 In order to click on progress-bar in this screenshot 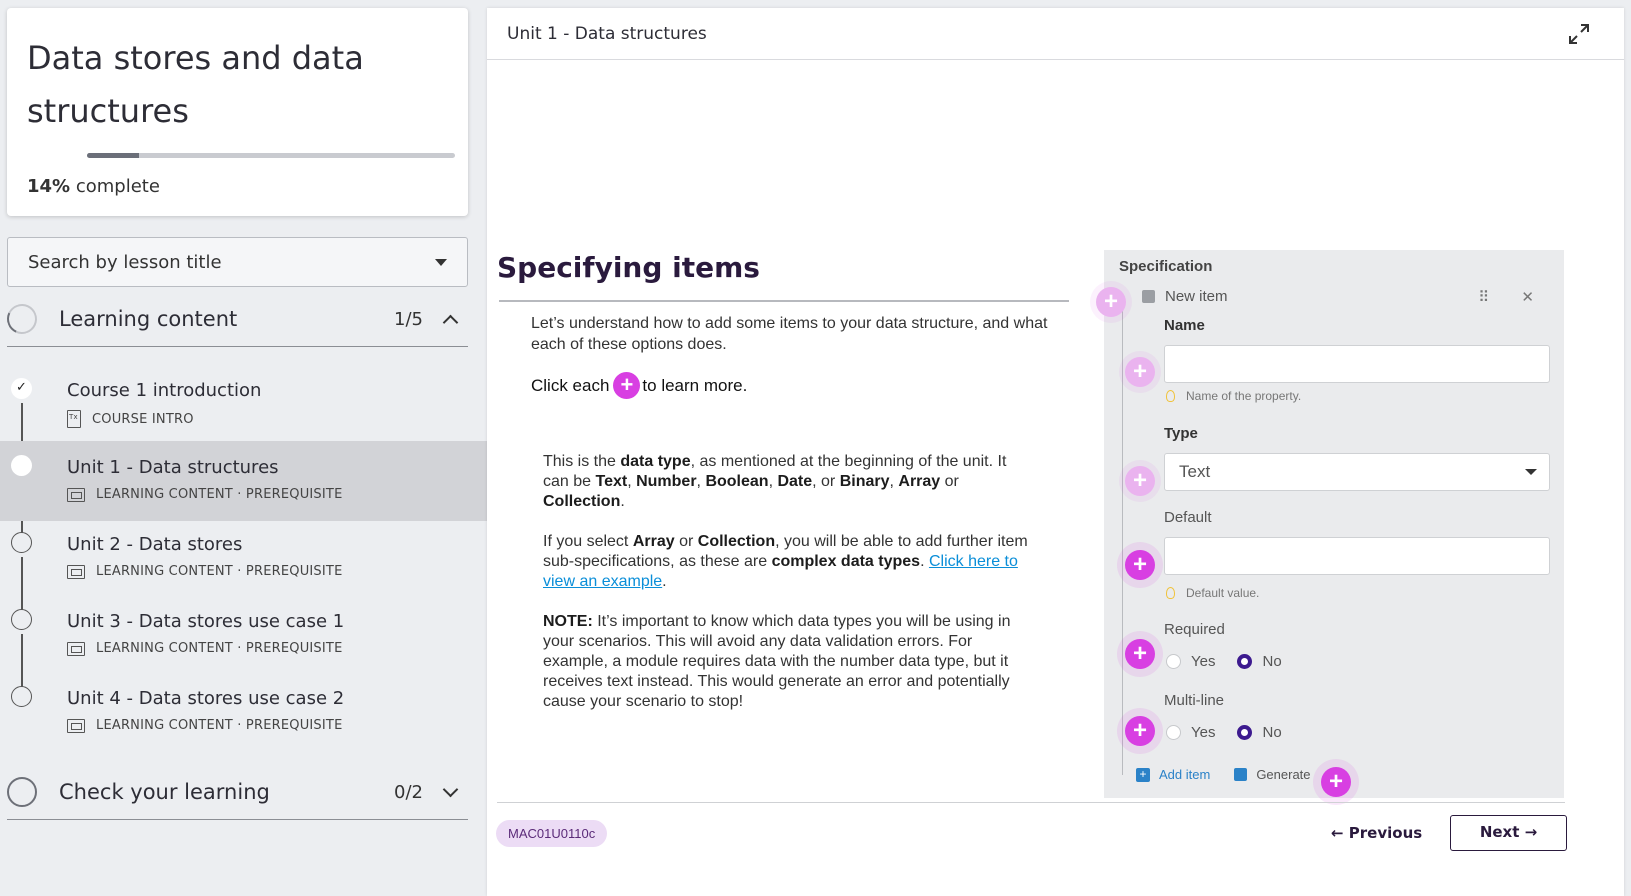, I will do `click(271, 155)`.